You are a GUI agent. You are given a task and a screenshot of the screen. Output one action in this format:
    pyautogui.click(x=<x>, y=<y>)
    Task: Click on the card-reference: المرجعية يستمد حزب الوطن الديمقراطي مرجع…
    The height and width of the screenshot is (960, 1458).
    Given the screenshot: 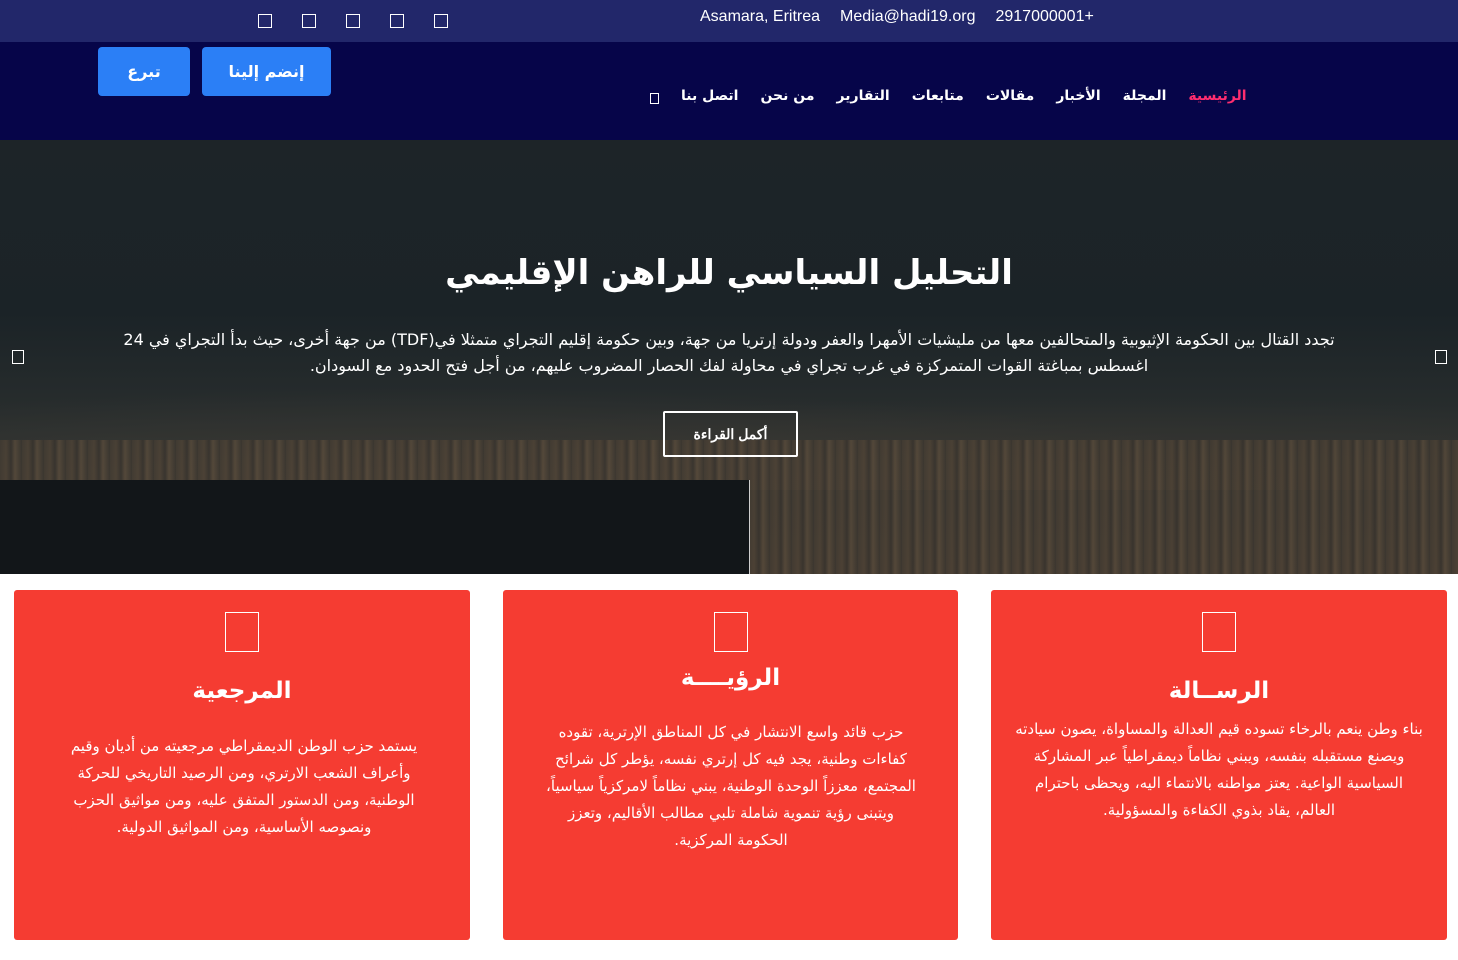 What is the action you would take?
    pyautogui.click(x=242, y=765)
    